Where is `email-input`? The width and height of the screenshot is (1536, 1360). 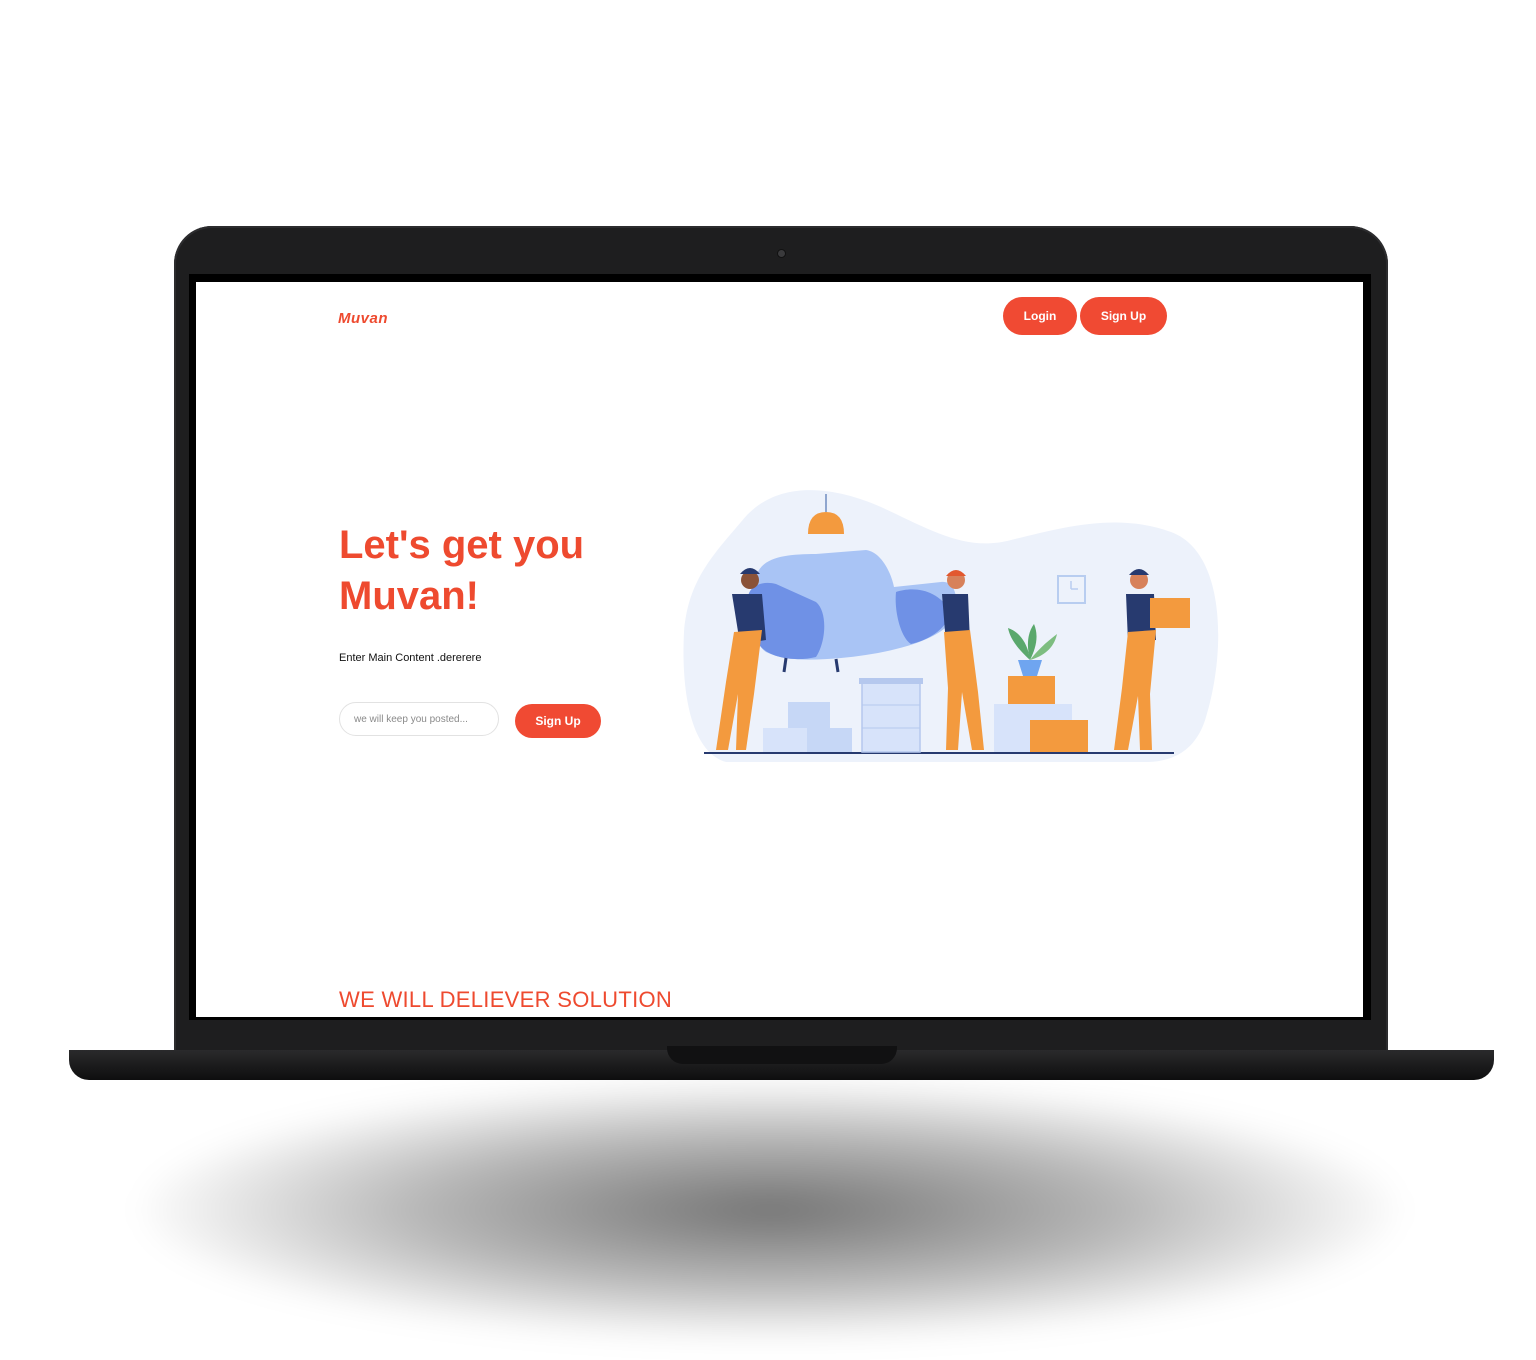 email-input is located at coordinates (419, 719).